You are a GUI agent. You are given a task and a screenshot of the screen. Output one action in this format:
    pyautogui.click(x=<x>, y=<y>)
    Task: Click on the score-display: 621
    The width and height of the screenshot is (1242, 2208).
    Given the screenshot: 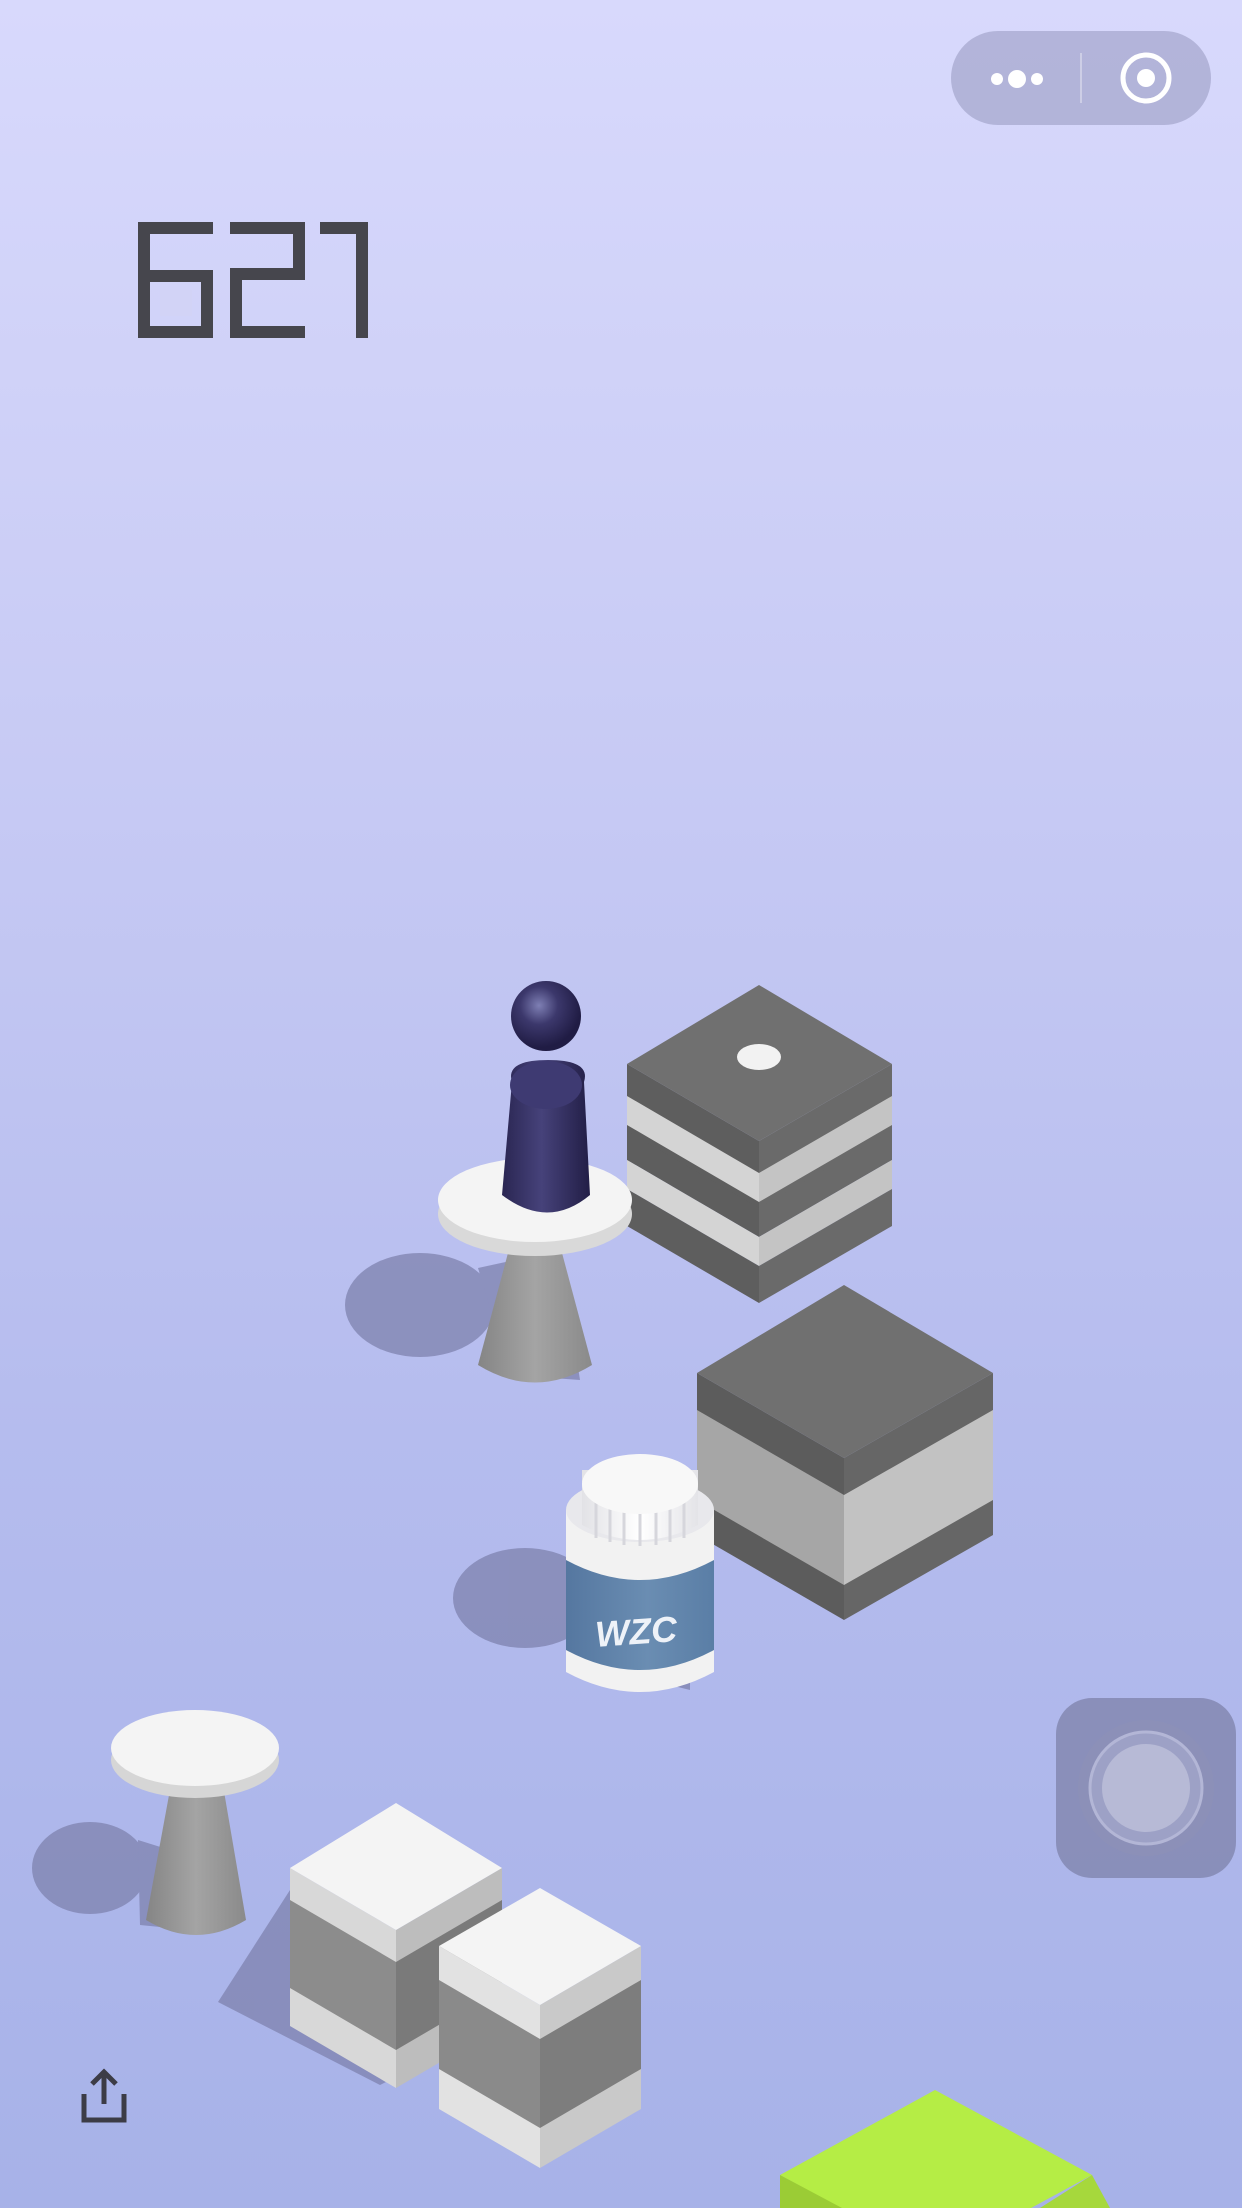 What is the action you would take?
    pyautogui.click(x=268, y=280)
    